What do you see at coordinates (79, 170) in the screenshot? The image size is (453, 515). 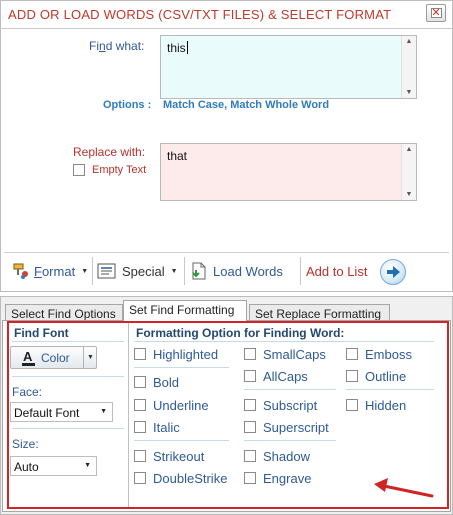 I see `empty-text-checkbox` at bounding box center [79, 170].